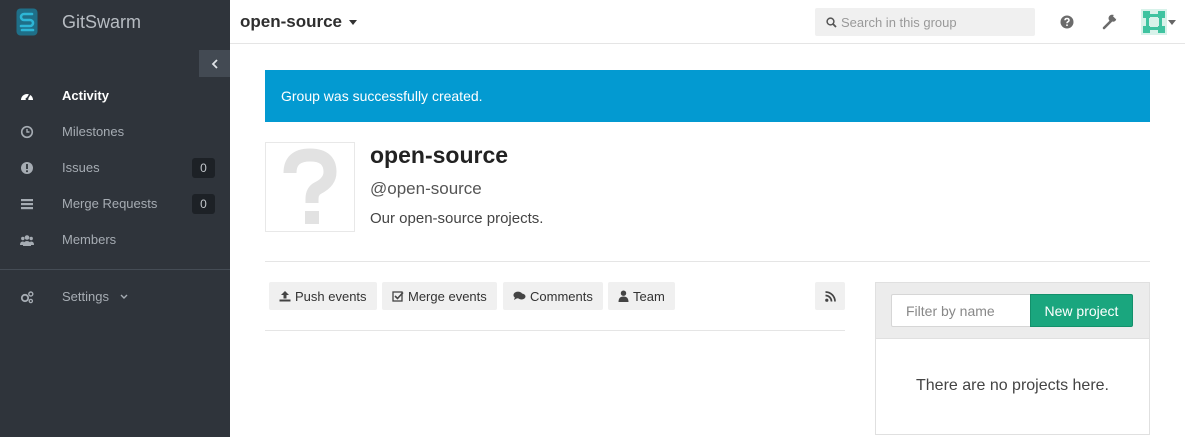 The image size is (1185, 437). What do you see at coordinates (1012, 385) in the screenshot?
I see `empty-projects-message: There are no projects here.` at bounding box center [1012, 385].